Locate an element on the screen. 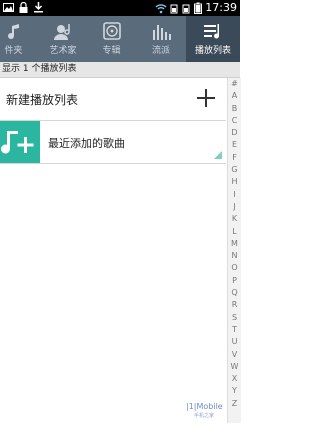 The image size is (320, 427). index-letter: S is located at coordinates (234, 318).